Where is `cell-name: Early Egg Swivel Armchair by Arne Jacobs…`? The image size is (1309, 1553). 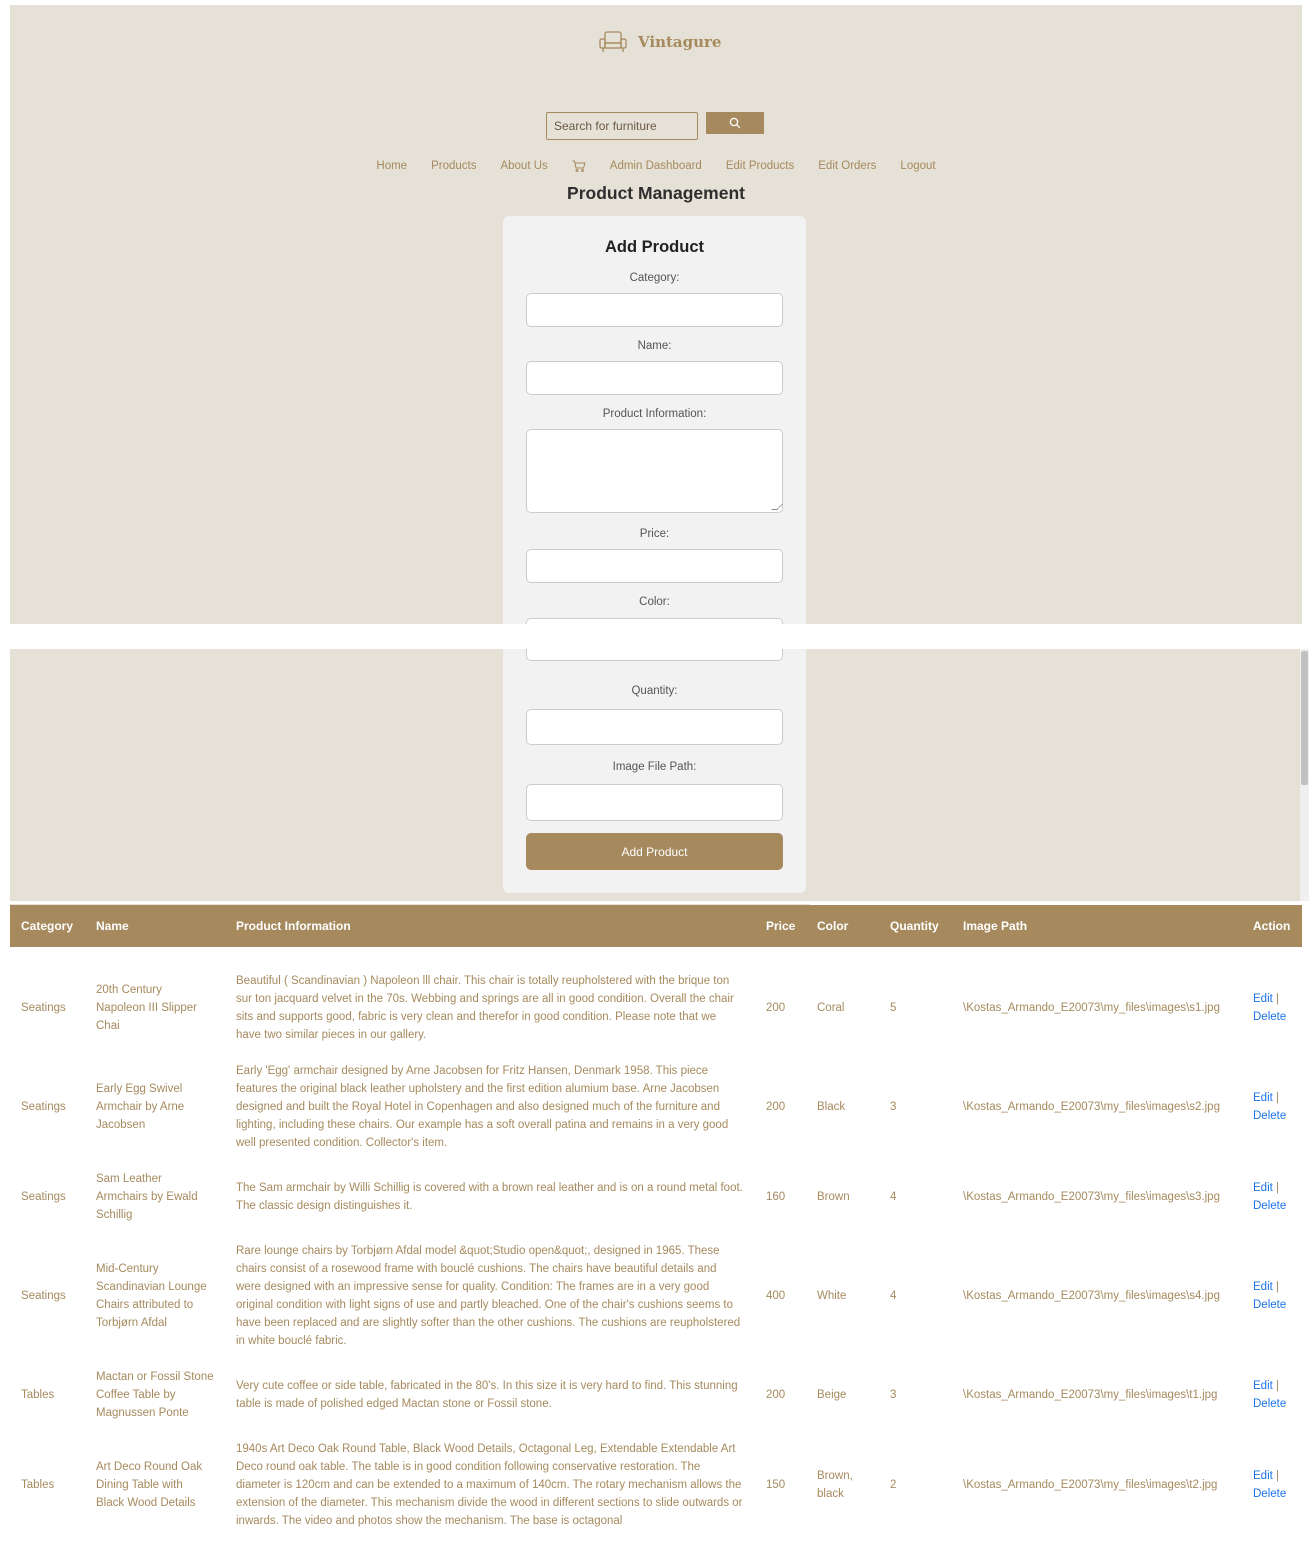 cell-name: Early Egg Swivel Armchair by Arne Jacobs… is located at coordinates (140, 1107).